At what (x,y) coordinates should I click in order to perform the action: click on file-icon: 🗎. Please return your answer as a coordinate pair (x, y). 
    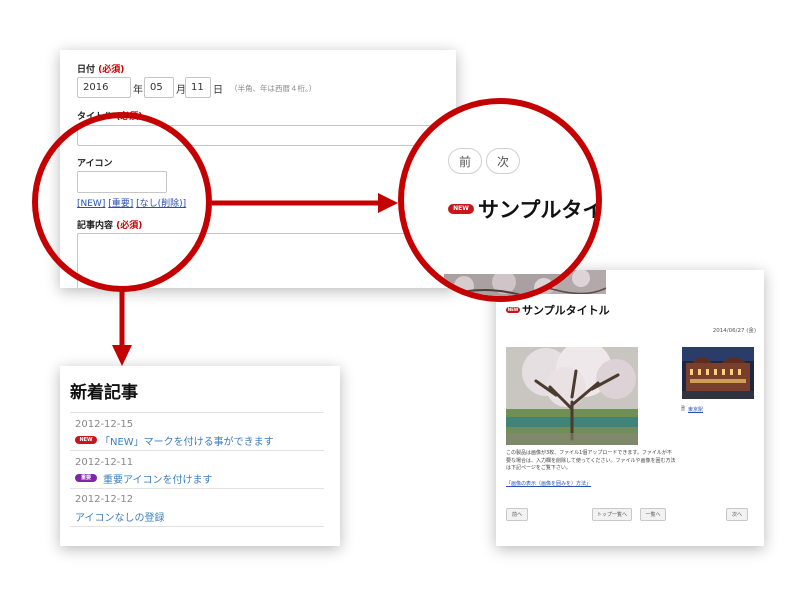
    Looking at the image, I should click on (683, 409).